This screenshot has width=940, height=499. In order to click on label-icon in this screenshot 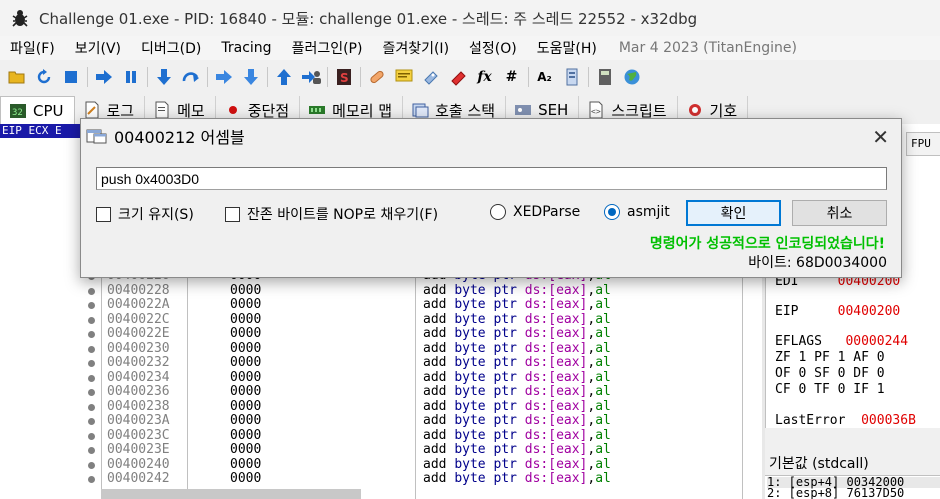, I will do `click(430, 77)`.